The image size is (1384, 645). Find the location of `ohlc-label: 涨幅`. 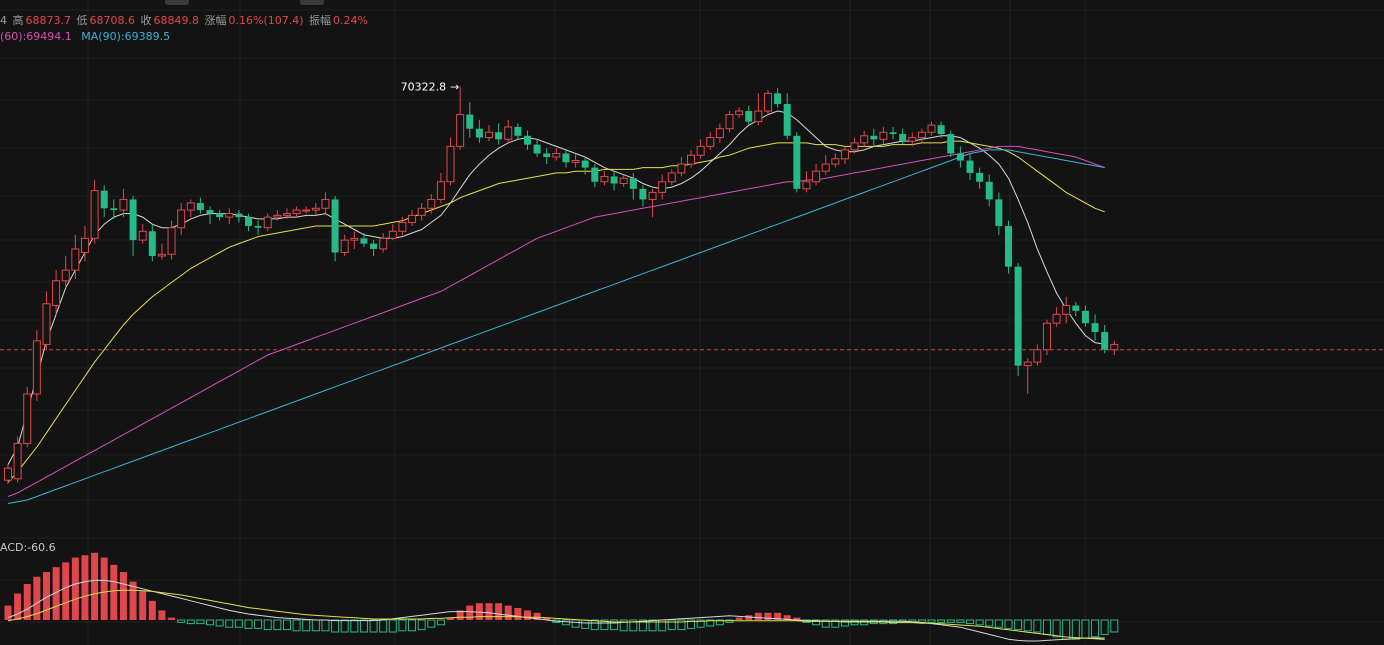

ohlc-label: 涨幅 is located at coordinates (215, 20).